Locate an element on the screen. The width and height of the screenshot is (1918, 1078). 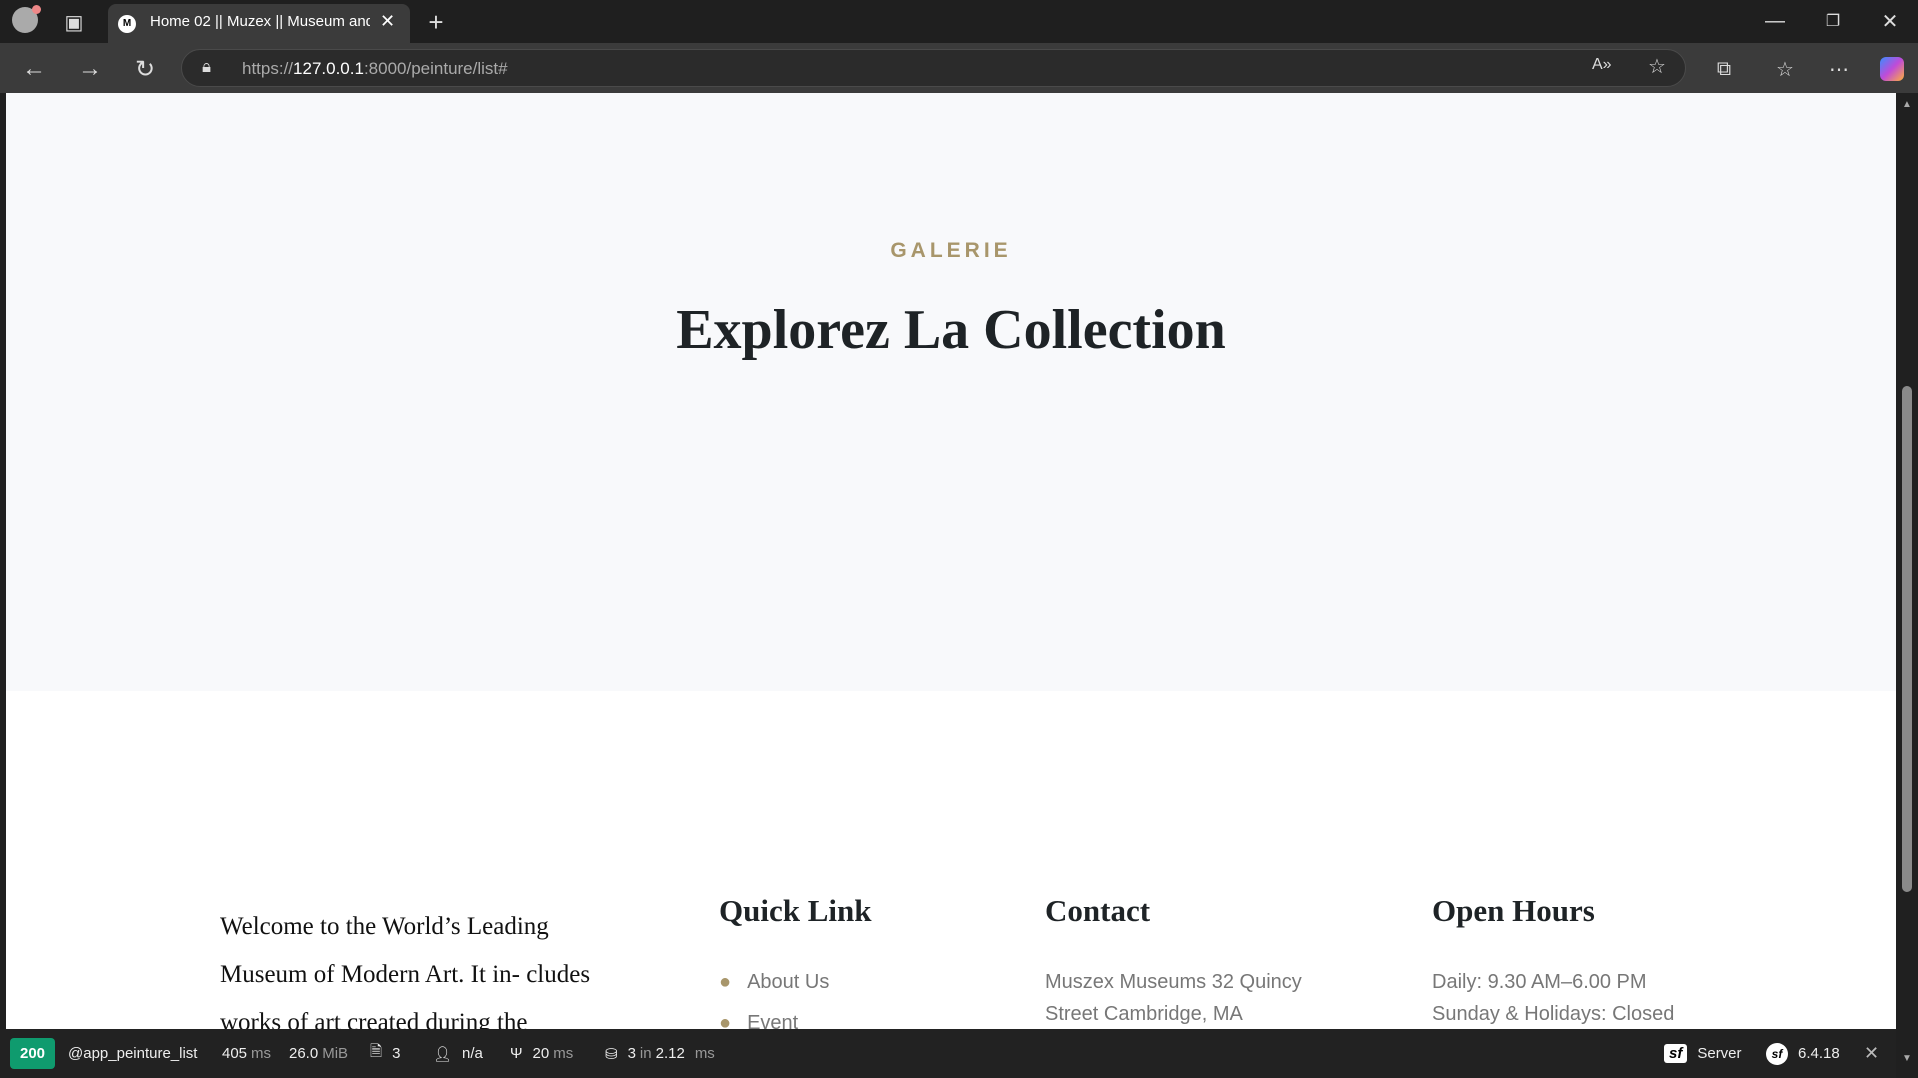
contact-heading: Contact is located at coordinates (1098, 910).